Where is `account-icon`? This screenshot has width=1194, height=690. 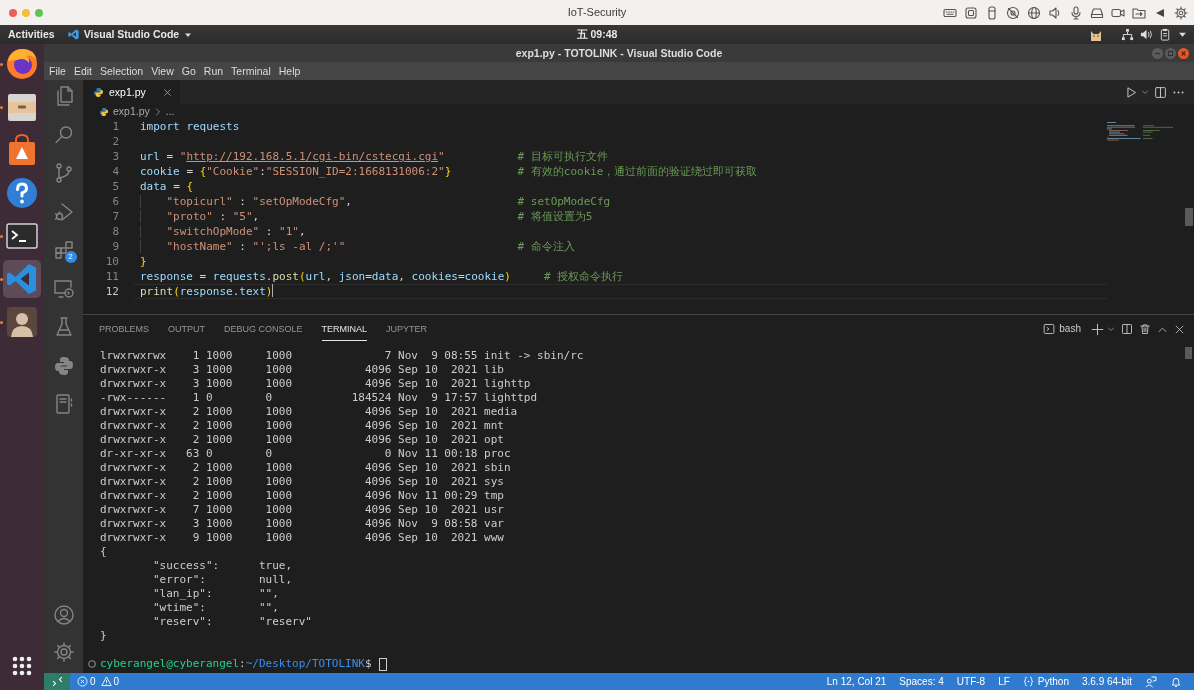
account-icon is located at coordinates (63, 615).